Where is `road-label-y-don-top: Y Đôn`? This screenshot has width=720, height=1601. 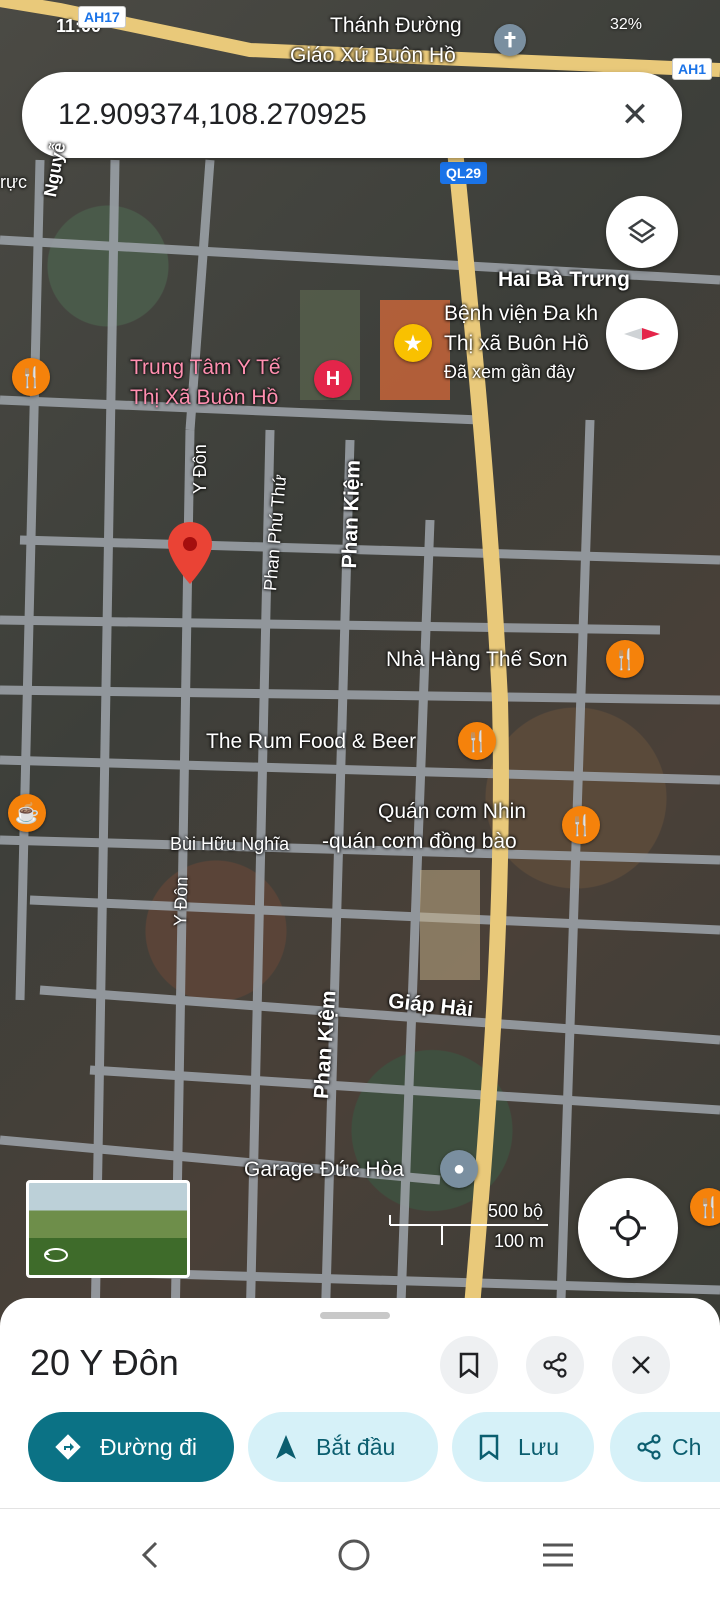 road-label-y-don-top: Y Đôn is located at coordinates (200, 469).